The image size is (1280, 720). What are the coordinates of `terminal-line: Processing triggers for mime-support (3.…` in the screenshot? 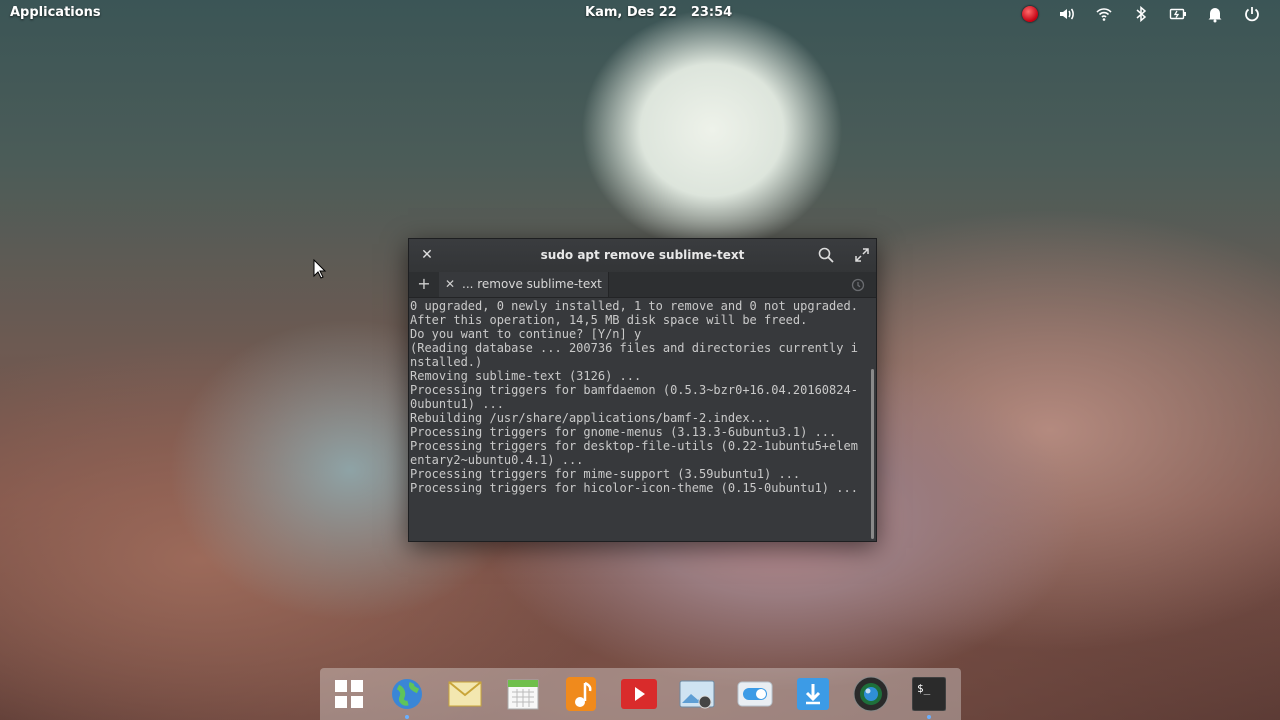 It's located at (605, 474).